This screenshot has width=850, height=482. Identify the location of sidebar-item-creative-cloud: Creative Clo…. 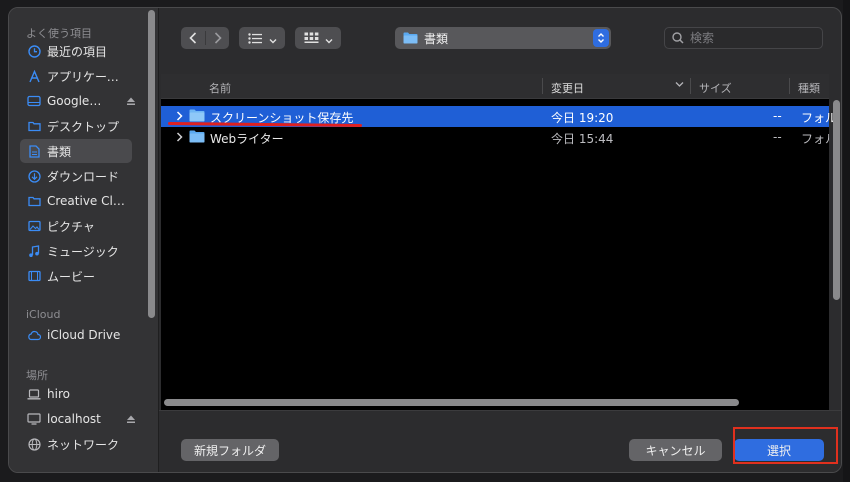
(76, 201).